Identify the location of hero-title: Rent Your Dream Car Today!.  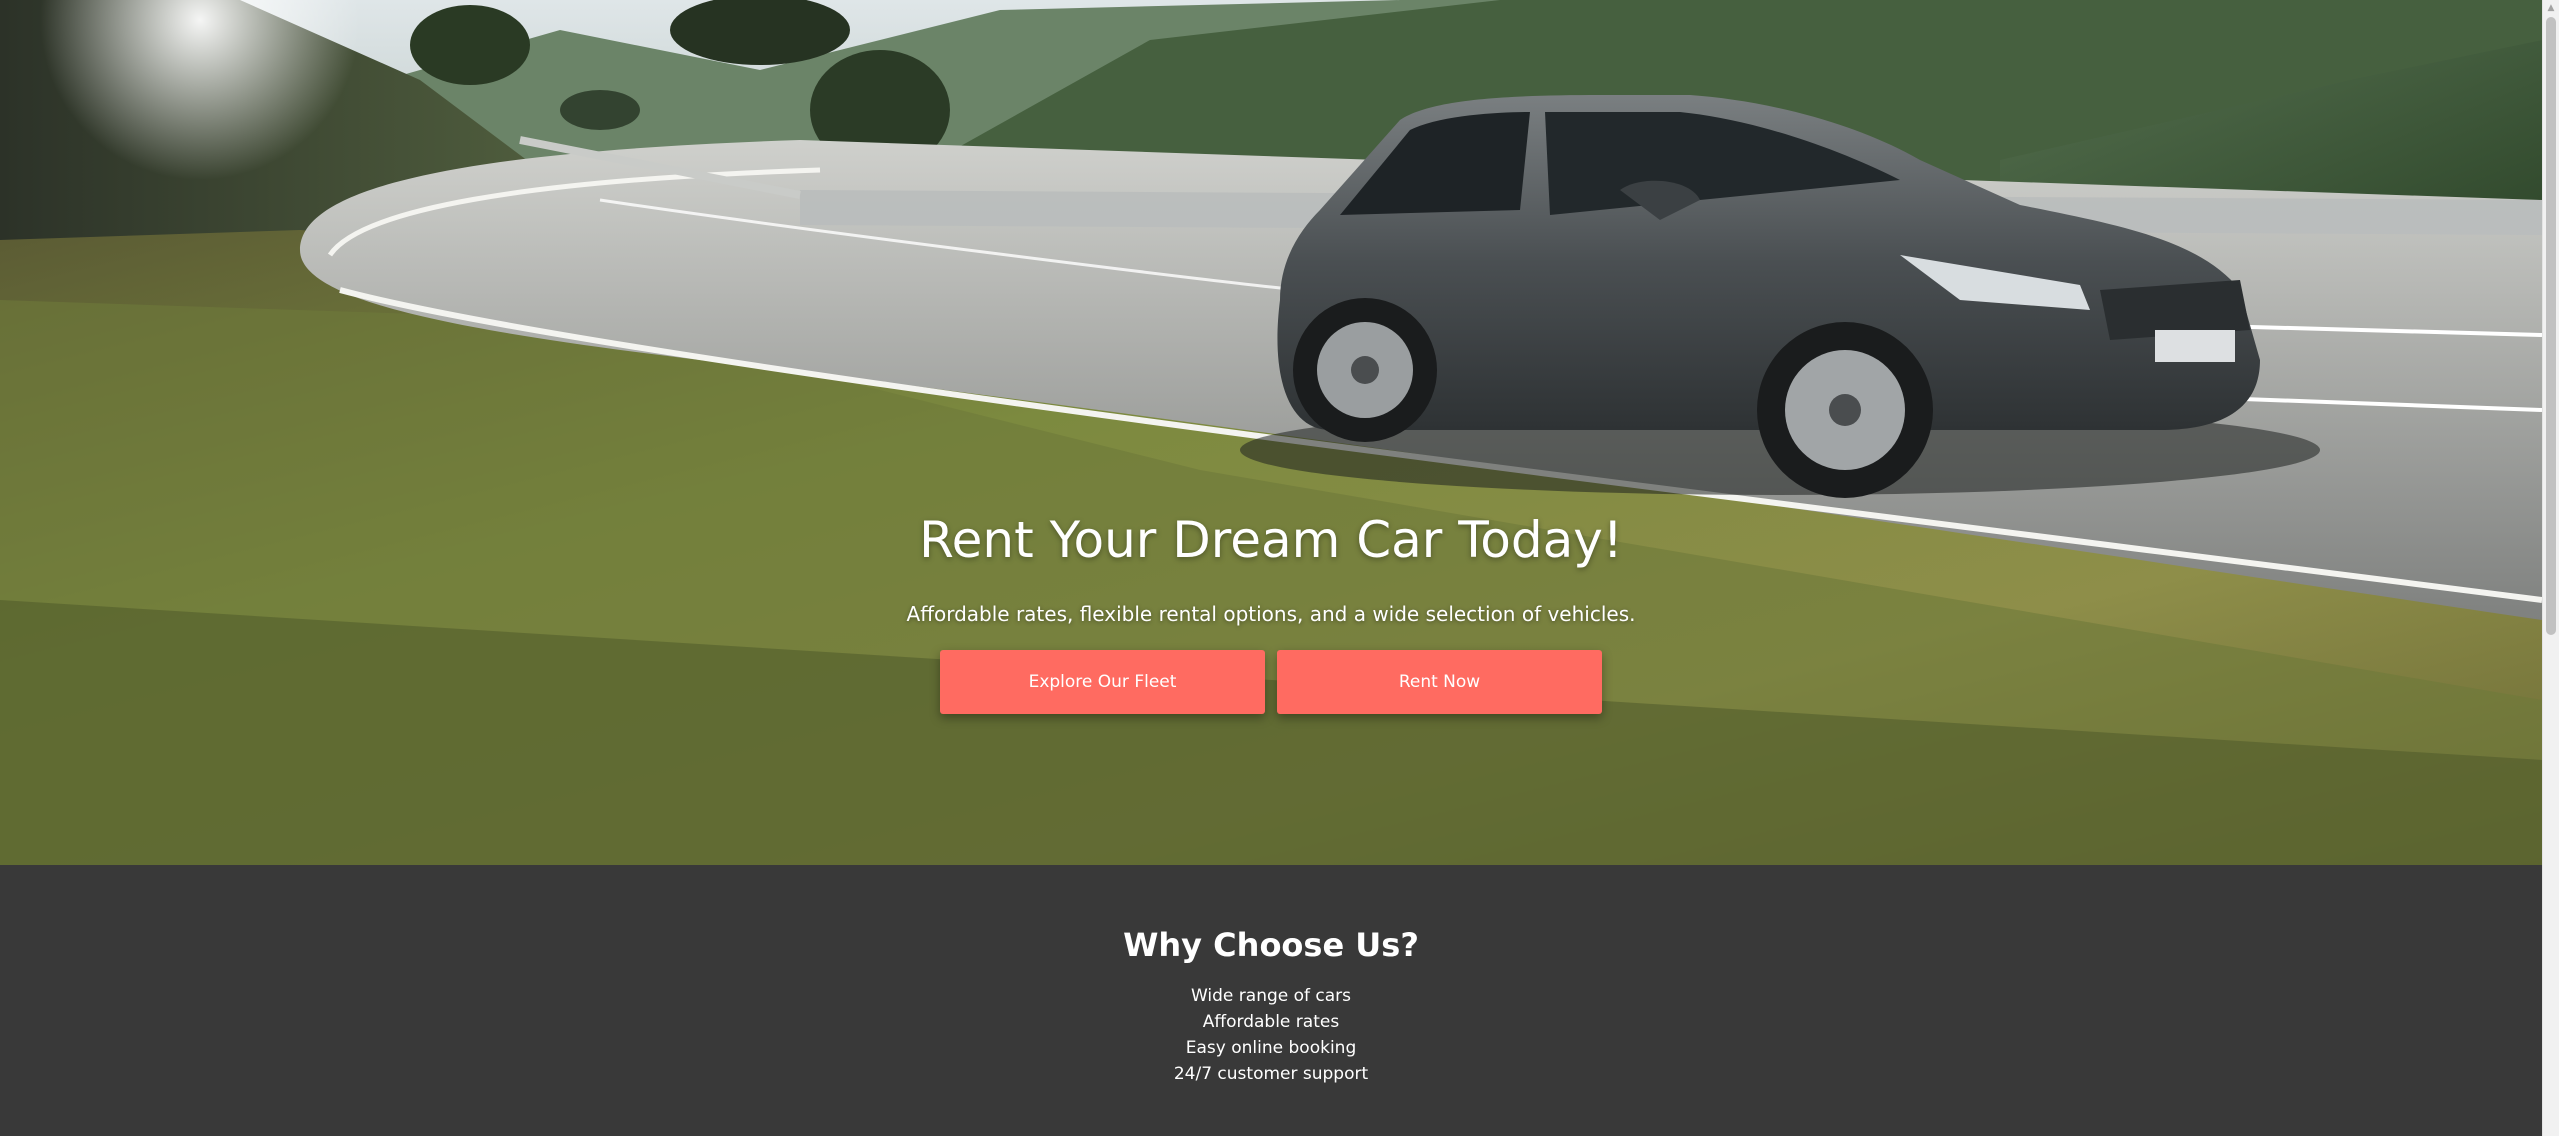
(1271, 540).